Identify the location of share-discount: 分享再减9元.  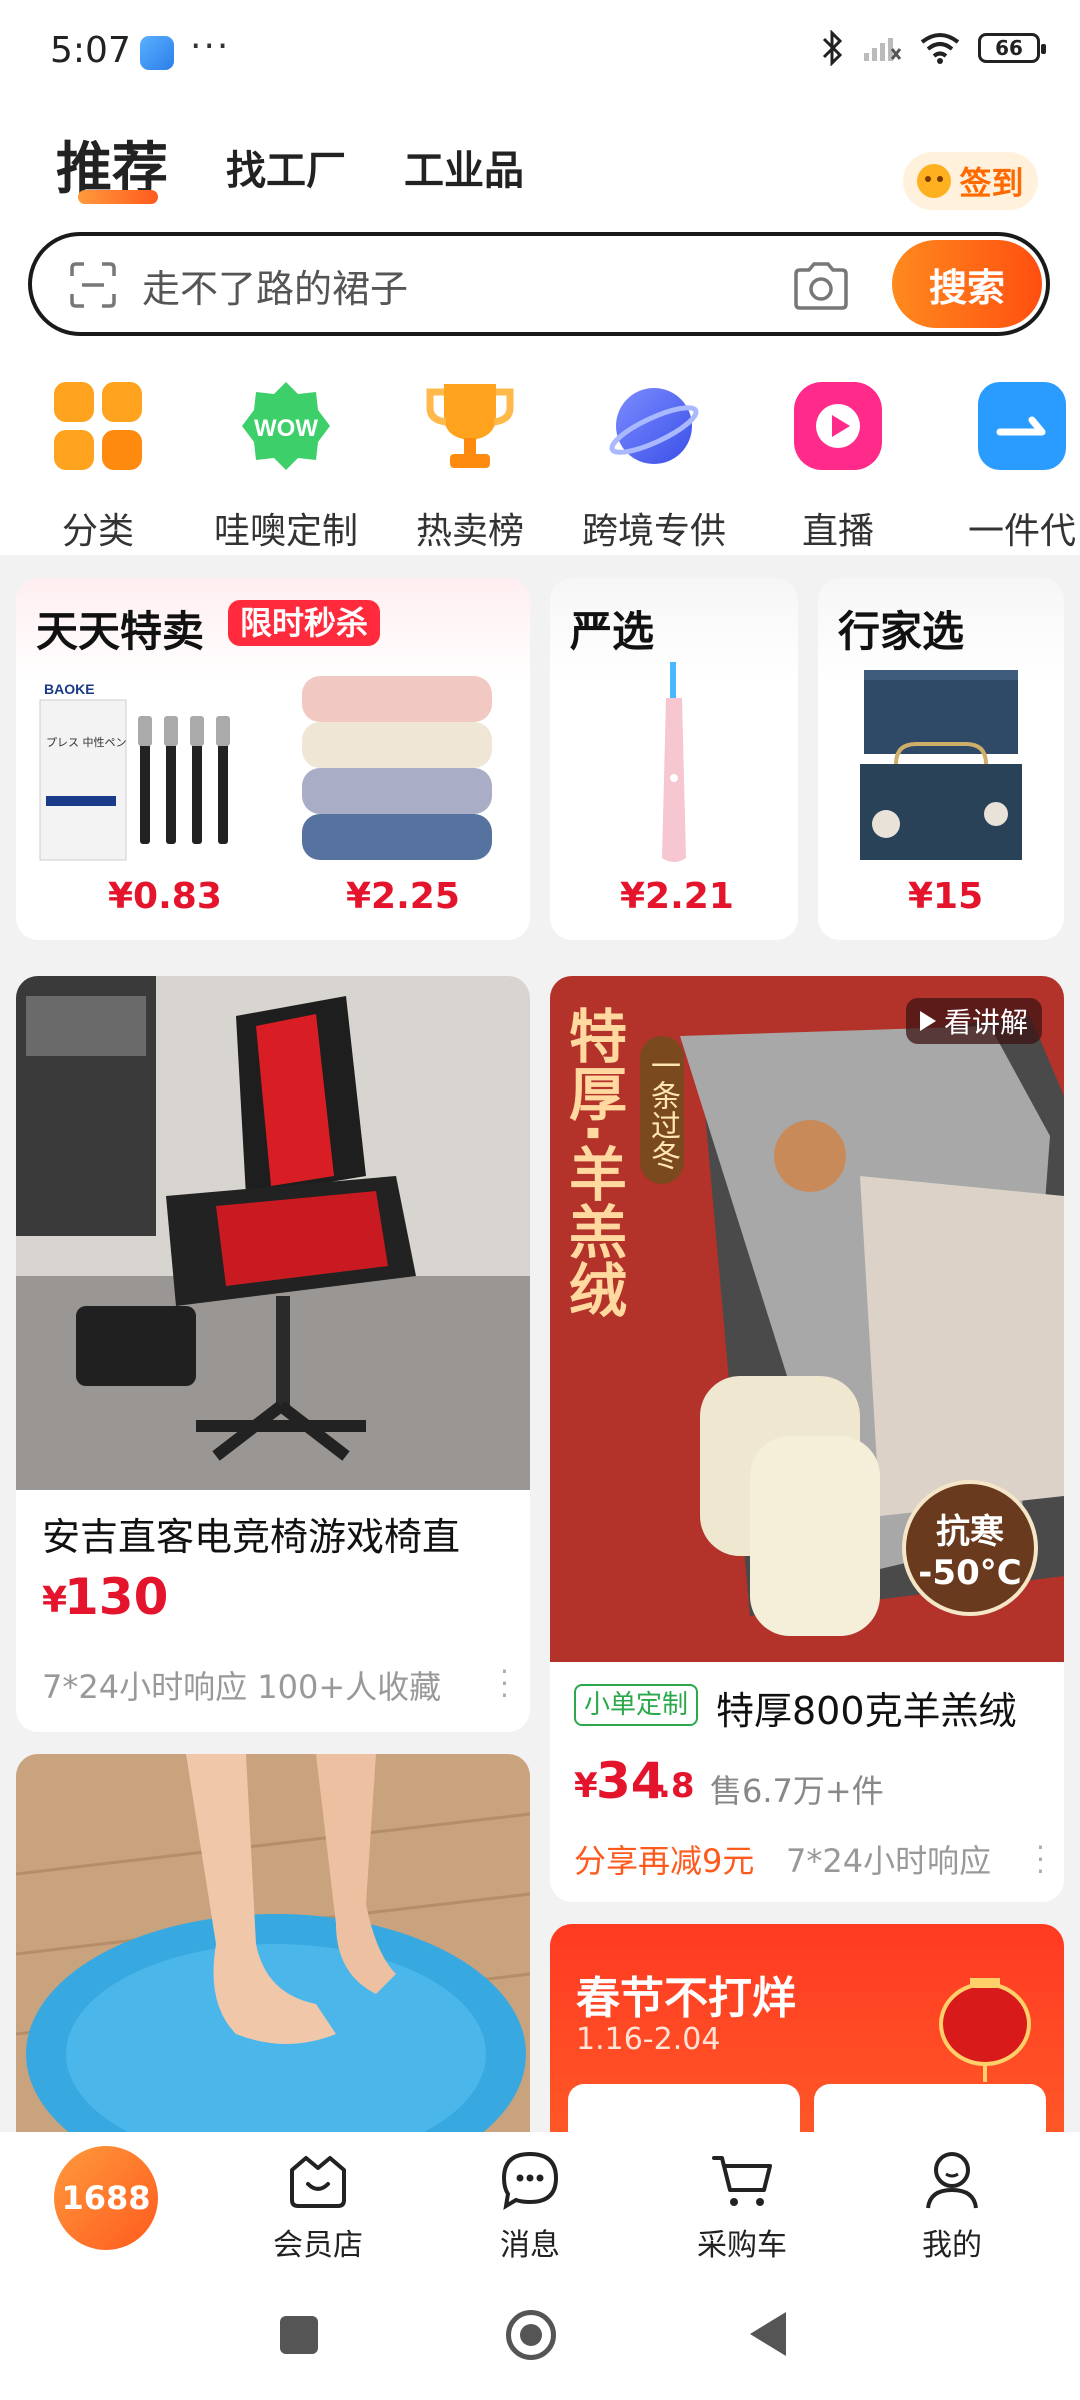
(664, 1861).